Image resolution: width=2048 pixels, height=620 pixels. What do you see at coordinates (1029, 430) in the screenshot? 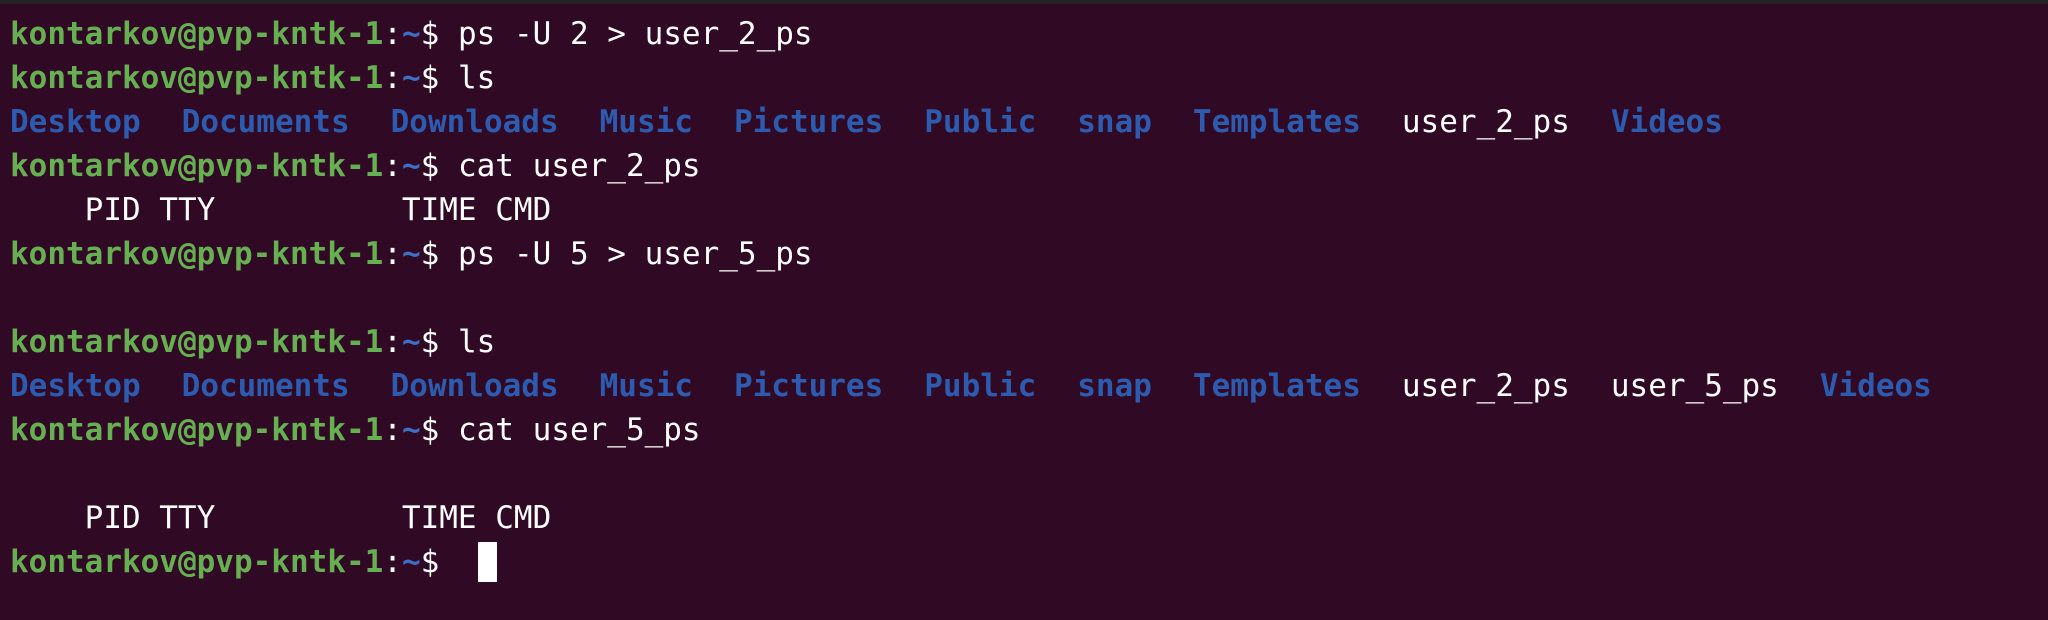
I see `prompt-line: kontarkov@pvp-kntk-1:~$ cat user_5_ps` at bounding box center [1029, 430].